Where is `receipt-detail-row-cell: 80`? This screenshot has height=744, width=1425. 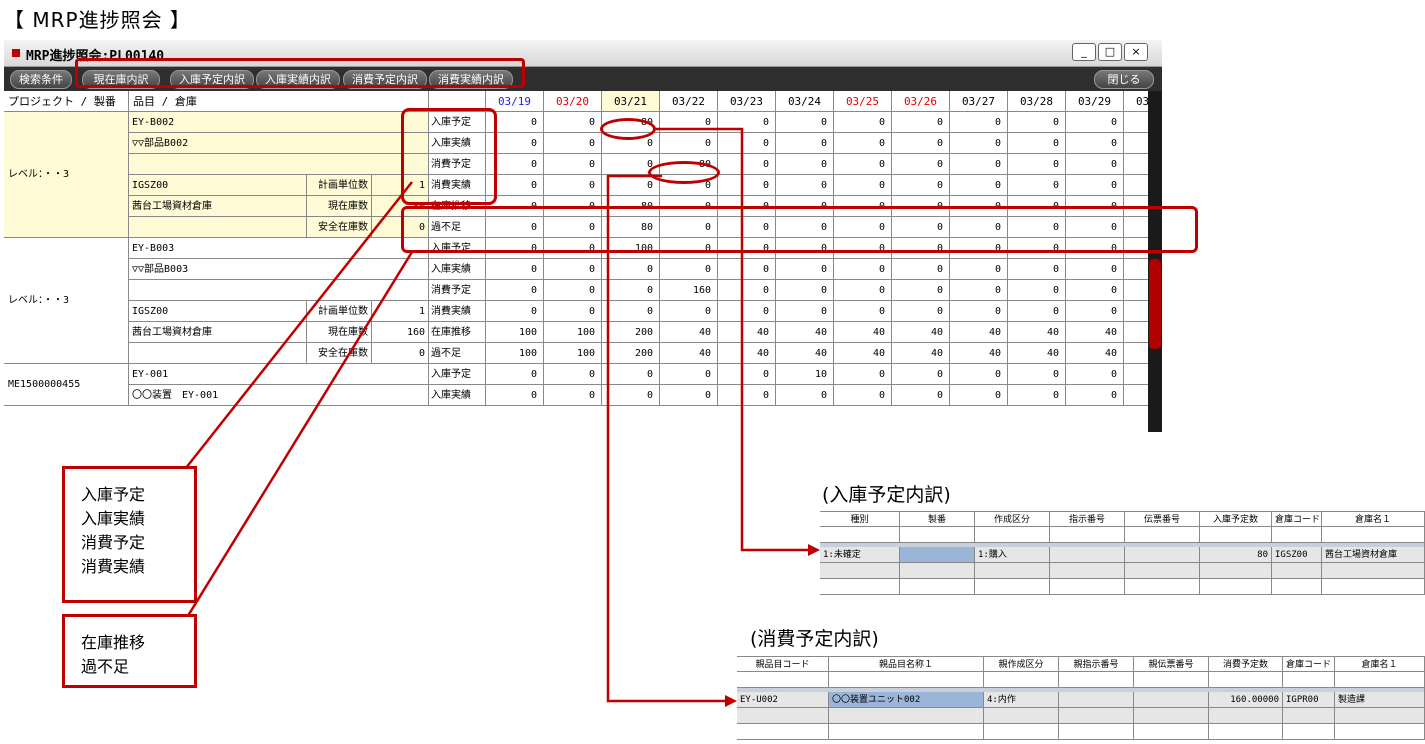
receipt-detail-row-cell: 80 is located at coordinates (1236, 555).